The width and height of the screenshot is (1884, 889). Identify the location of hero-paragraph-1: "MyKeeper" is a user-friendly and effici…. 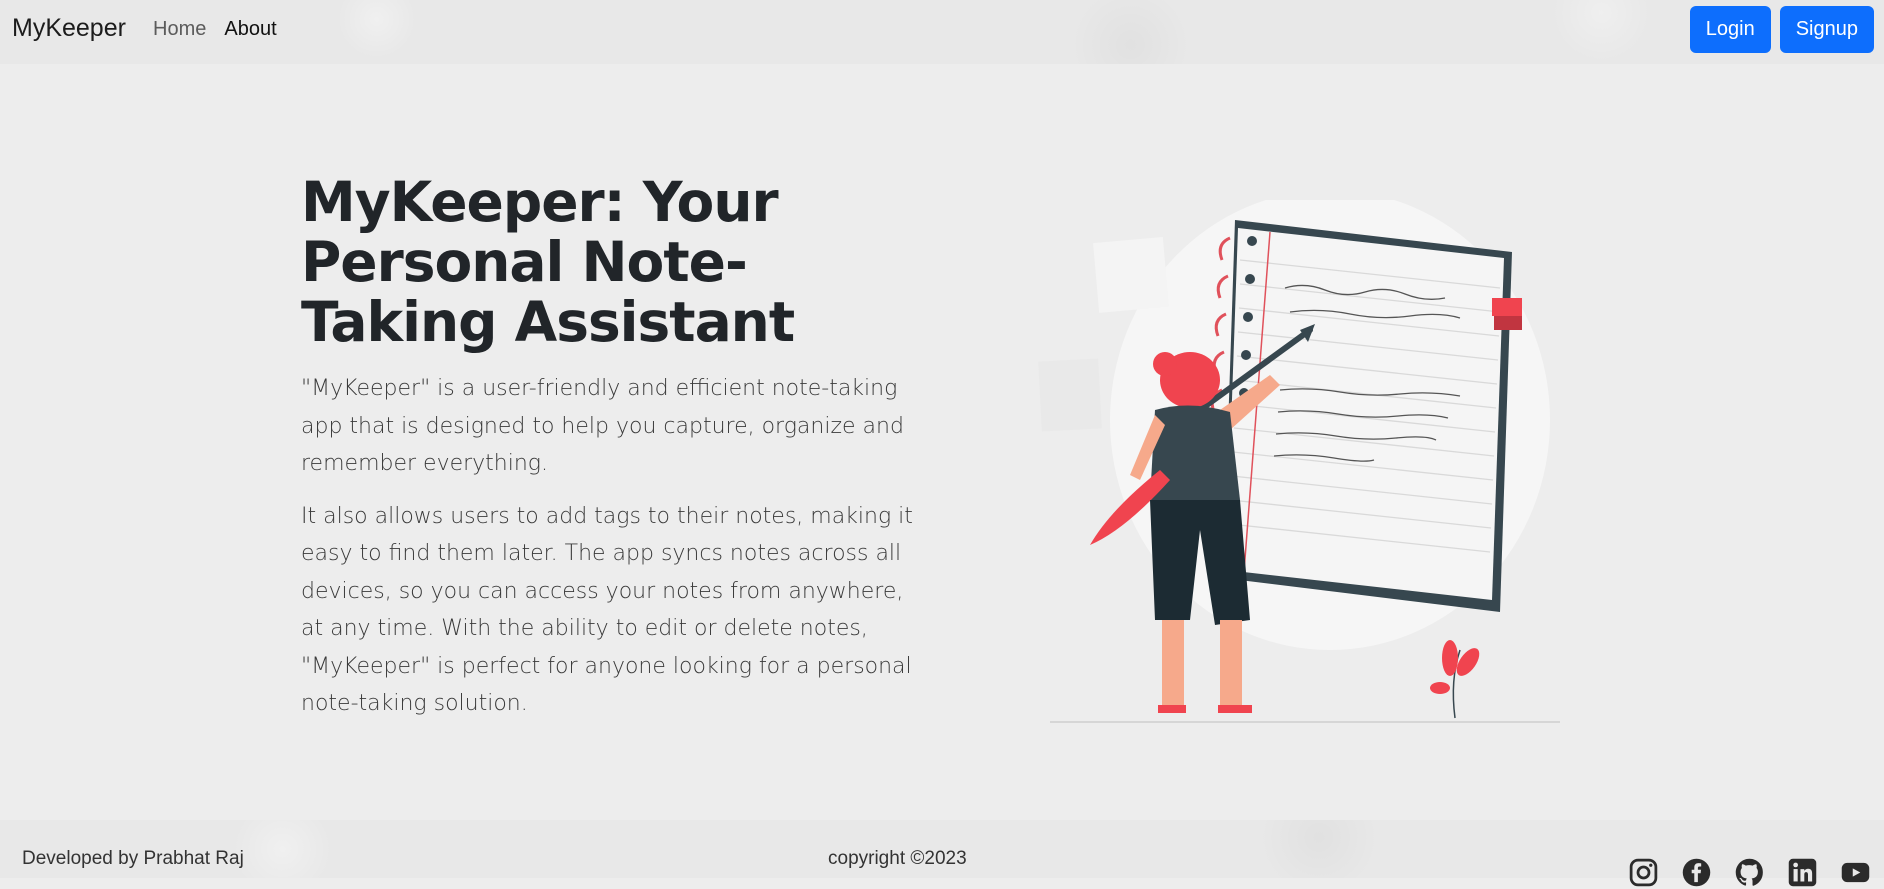
(602, 426).